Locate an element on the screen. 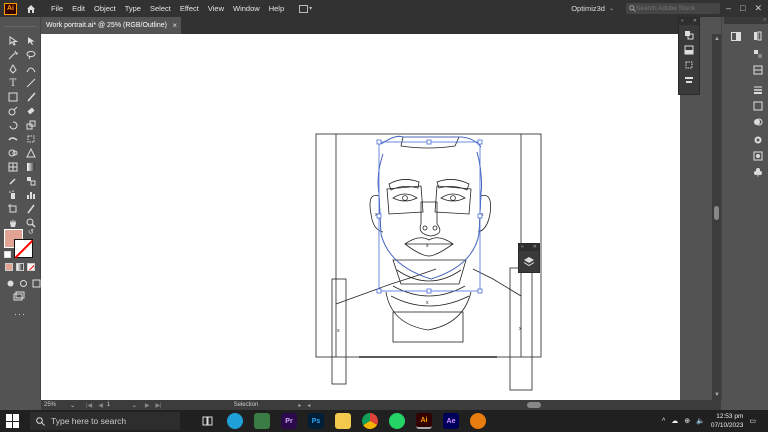 The height and width of the screenshot is (432, 768). scroll-up-icon: ▲ is located at coordinates (717, 39).